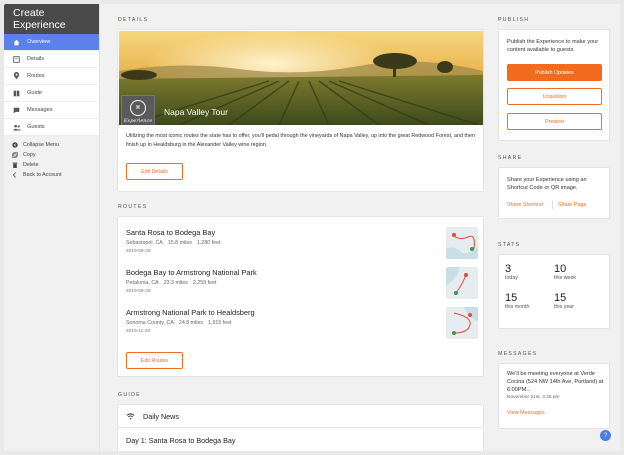 This screenshot has width=624, height=455. I want to click on sidebar-item-overview: Overview, so click(51, 42).